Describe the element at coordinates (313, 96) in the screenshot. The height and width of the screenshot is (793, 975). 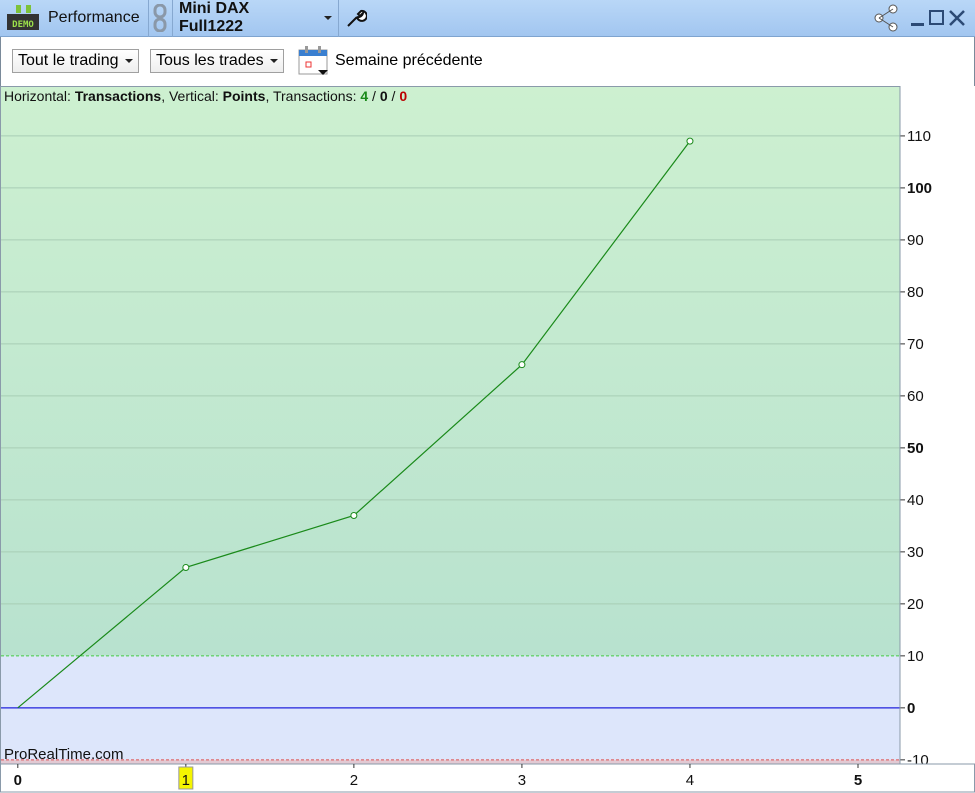
I see `t-label: , Transactions:` at that location.